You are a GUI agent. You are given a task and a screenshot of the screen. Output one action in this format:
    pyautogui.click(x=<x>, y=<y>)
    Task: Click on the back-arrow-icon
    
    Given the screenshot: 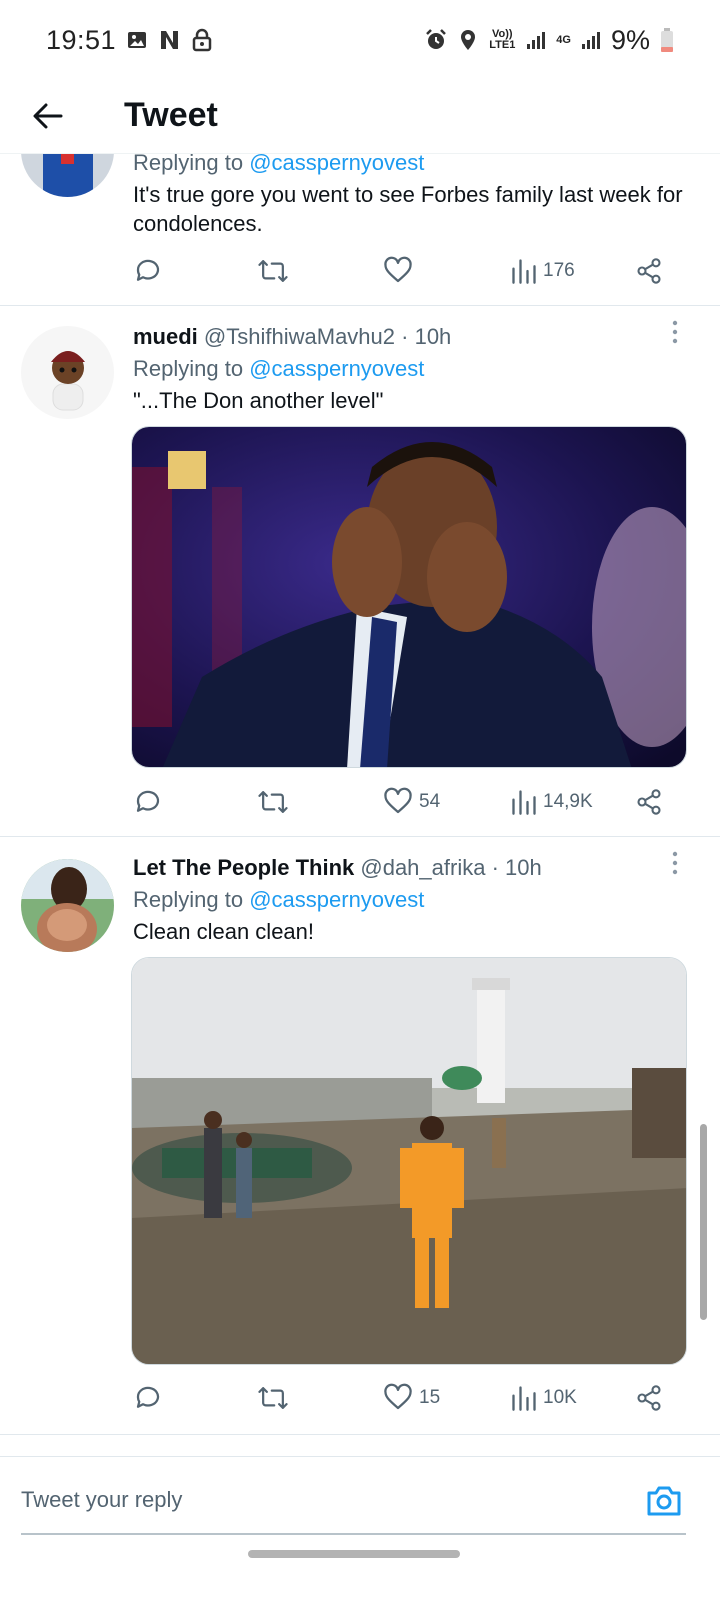 What is the action you would take?
    pyautogui.click(x=48, y=115)
    